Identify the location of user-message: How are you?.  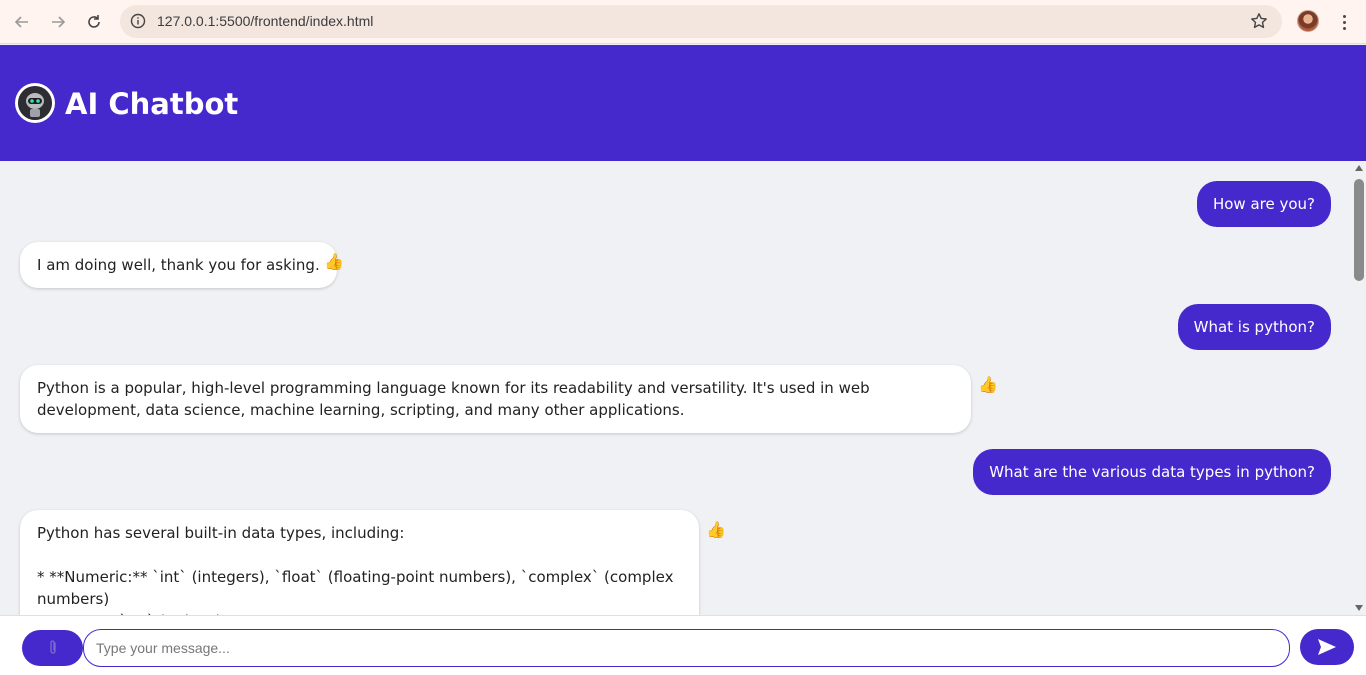
(1263, 204).